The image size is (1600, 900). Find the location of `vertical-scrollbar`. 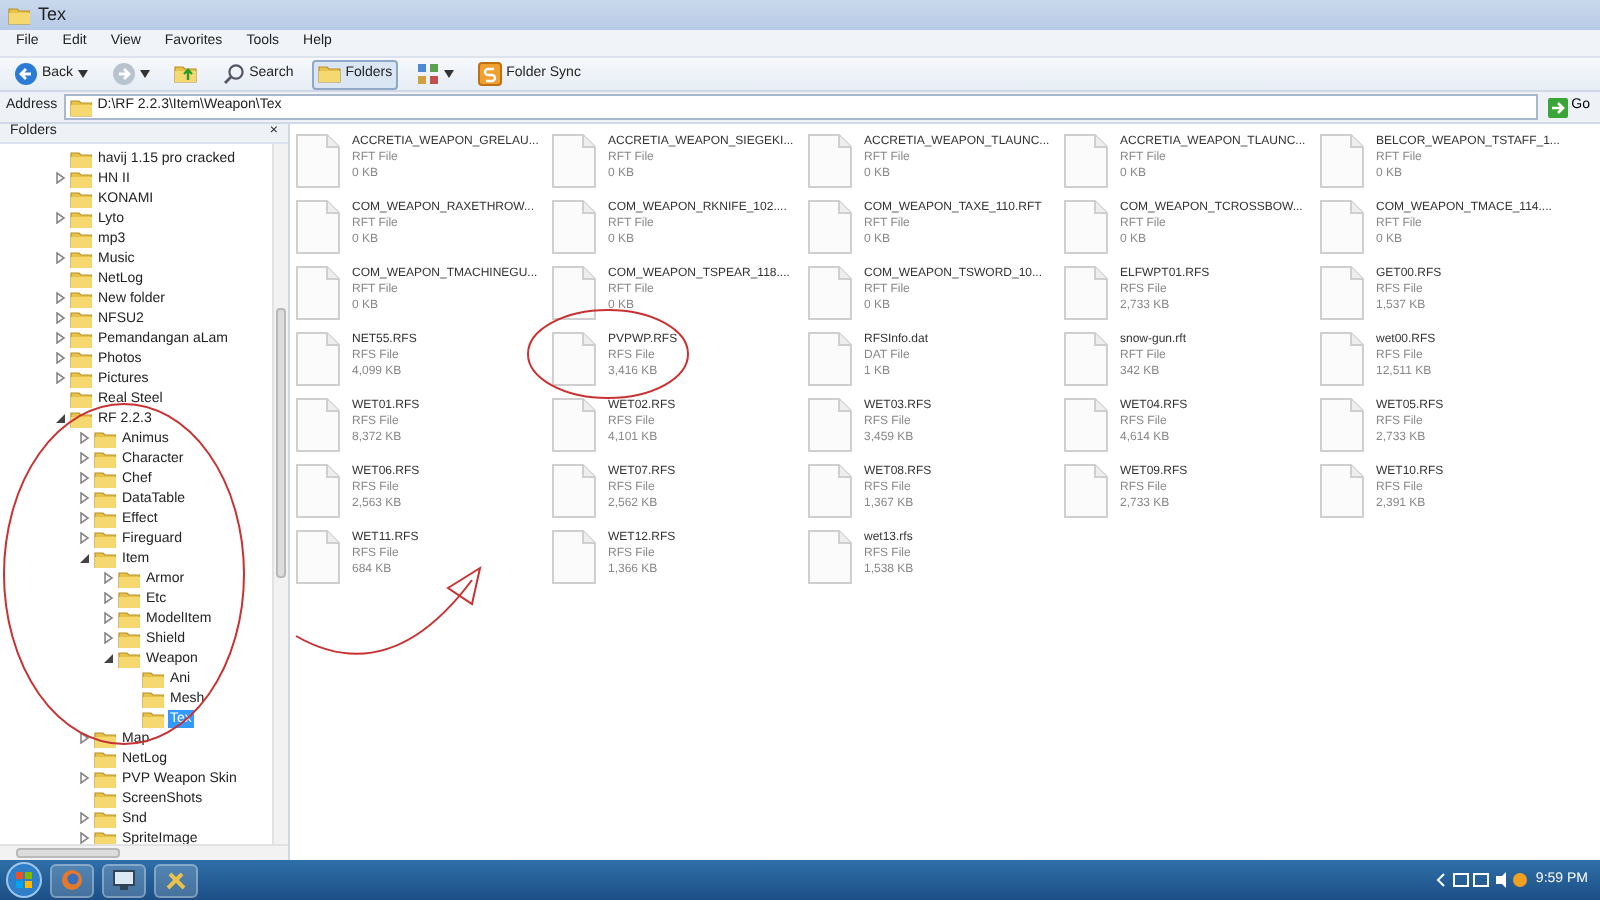

vertical-scrollbar is located at coordinates (280, 494).